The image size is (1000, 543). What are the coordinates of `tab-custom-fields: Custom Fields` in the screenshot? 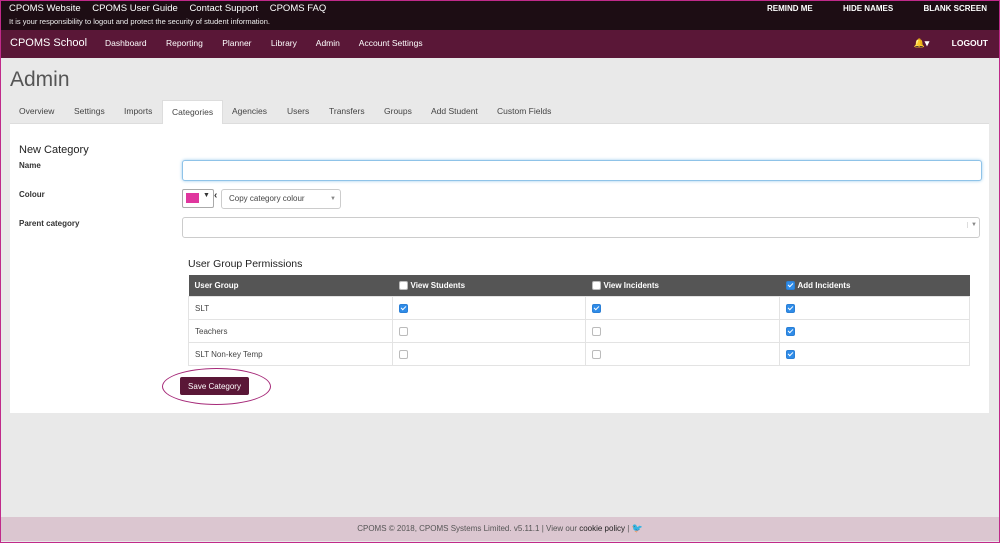 It's located at (524, 111).